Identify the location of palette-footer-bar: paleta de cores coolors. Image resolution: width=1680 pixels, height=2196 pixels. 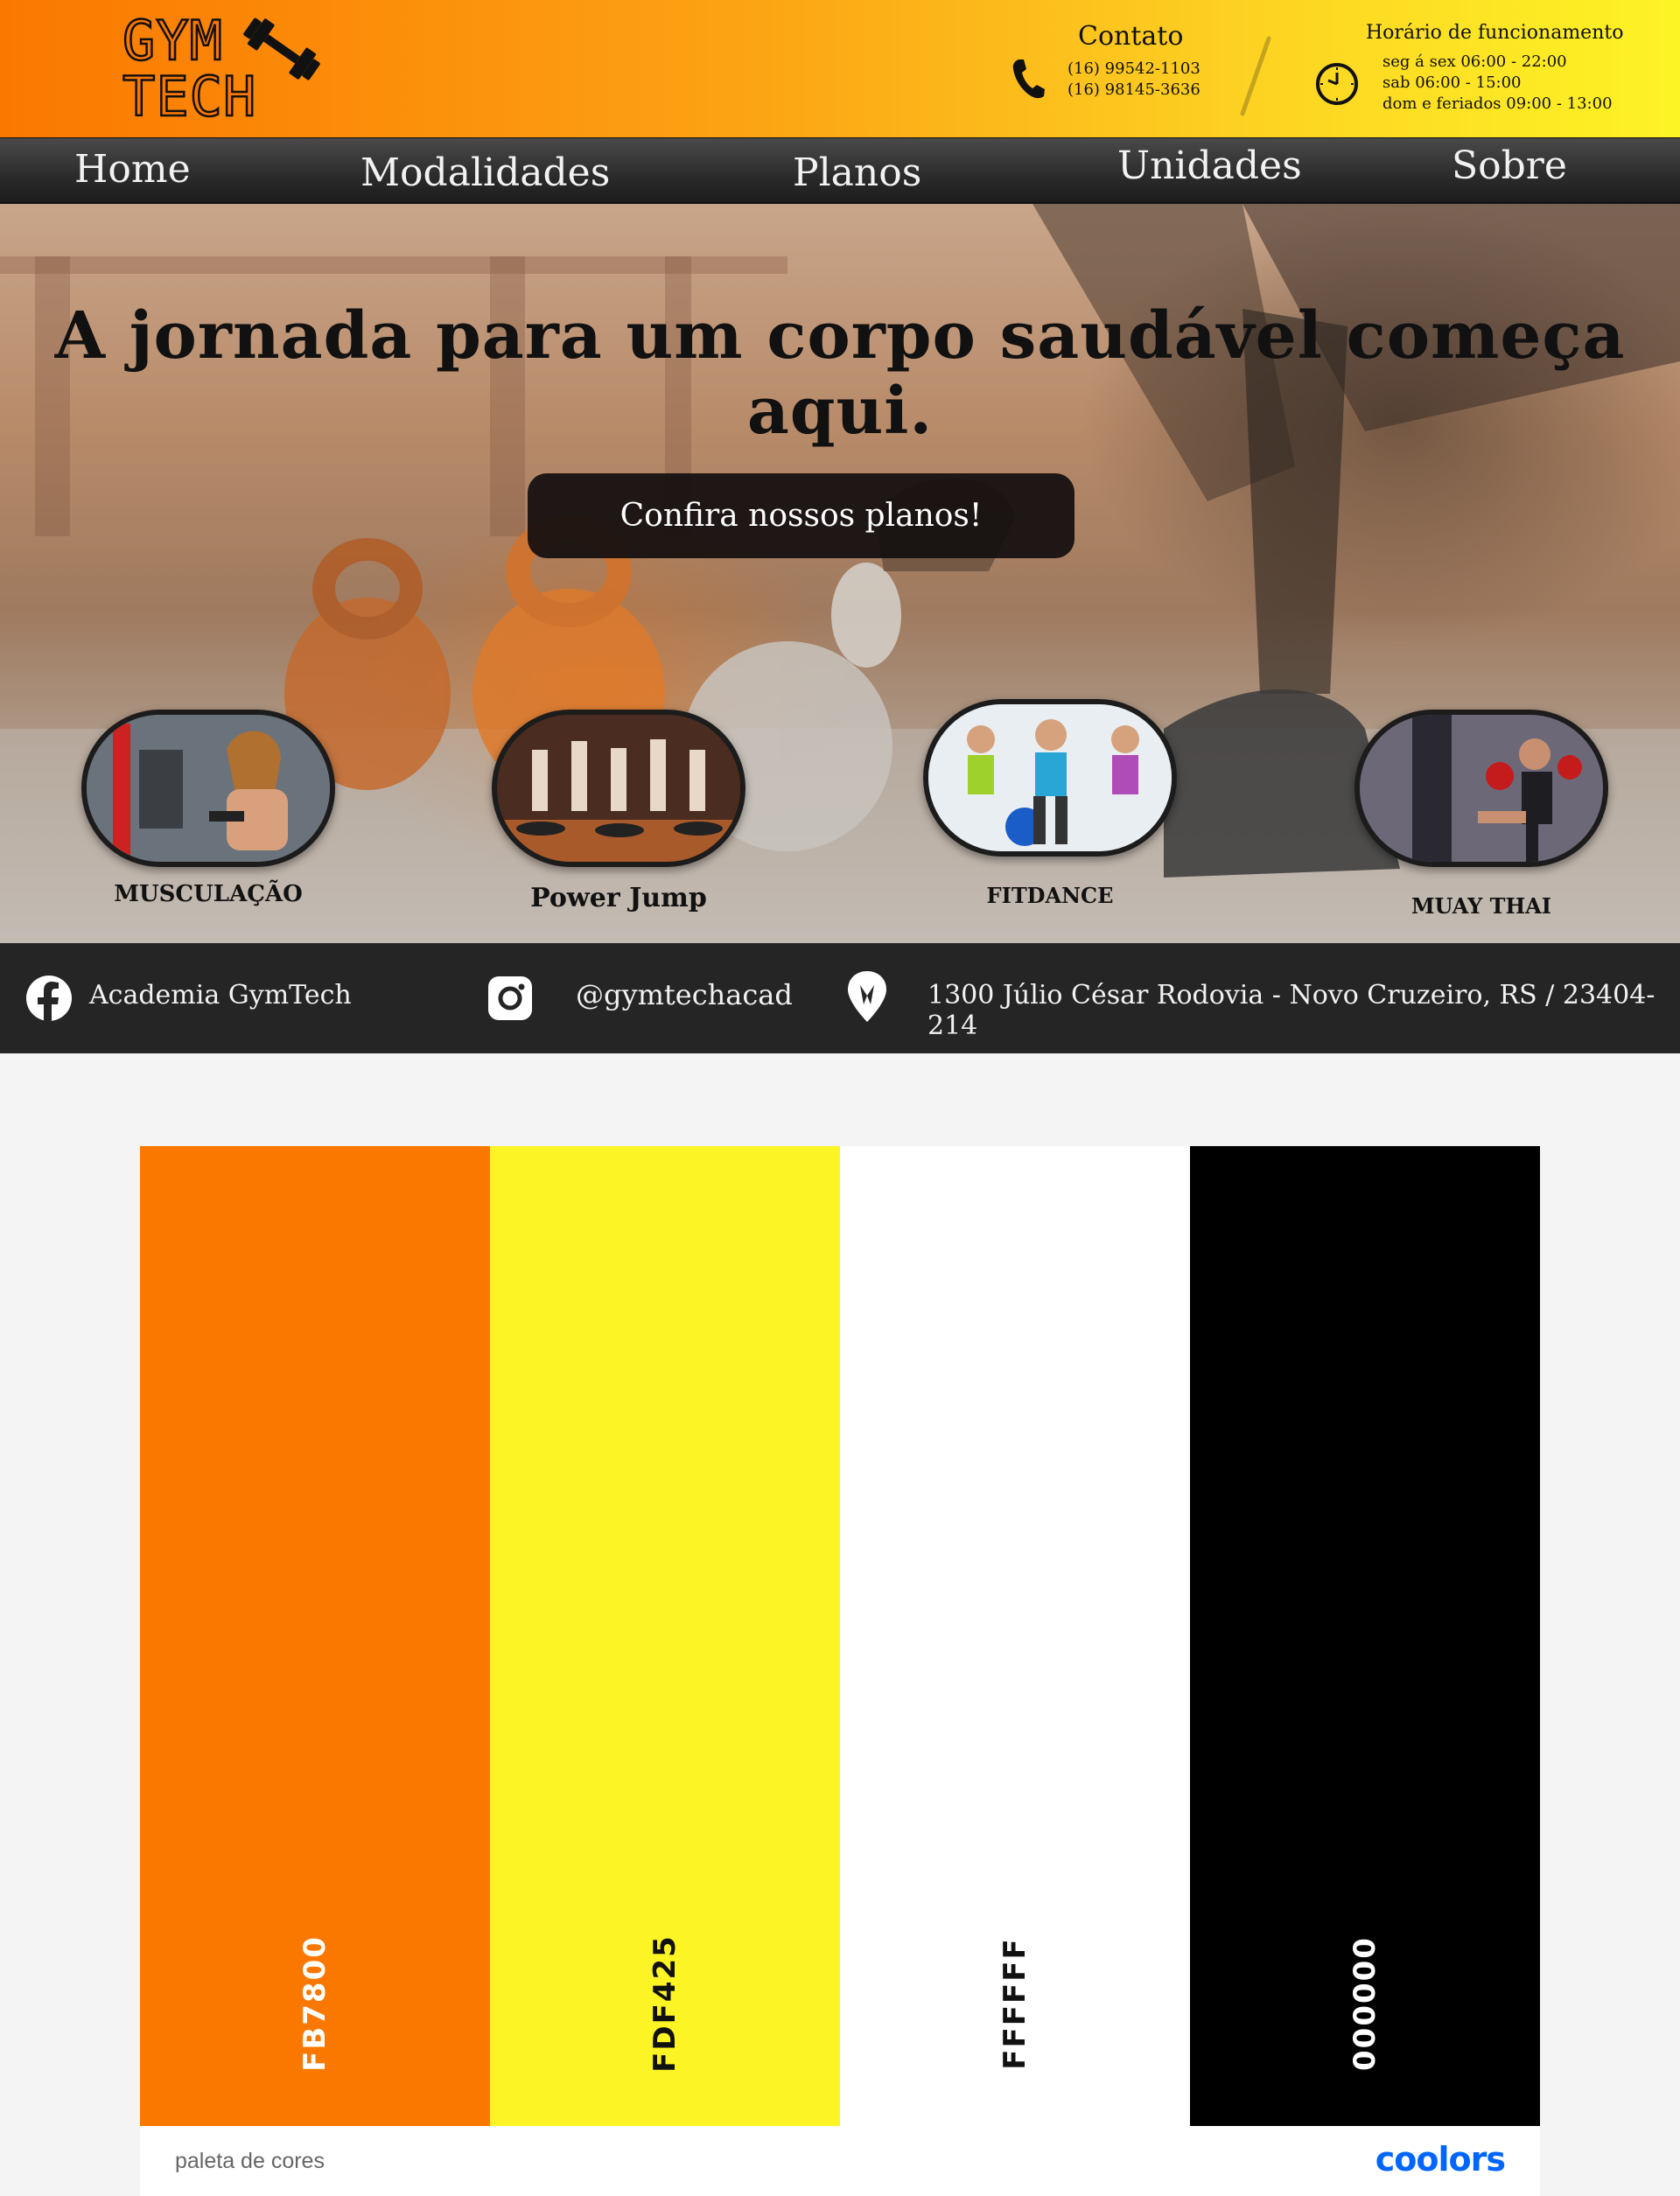
(840, 2161).